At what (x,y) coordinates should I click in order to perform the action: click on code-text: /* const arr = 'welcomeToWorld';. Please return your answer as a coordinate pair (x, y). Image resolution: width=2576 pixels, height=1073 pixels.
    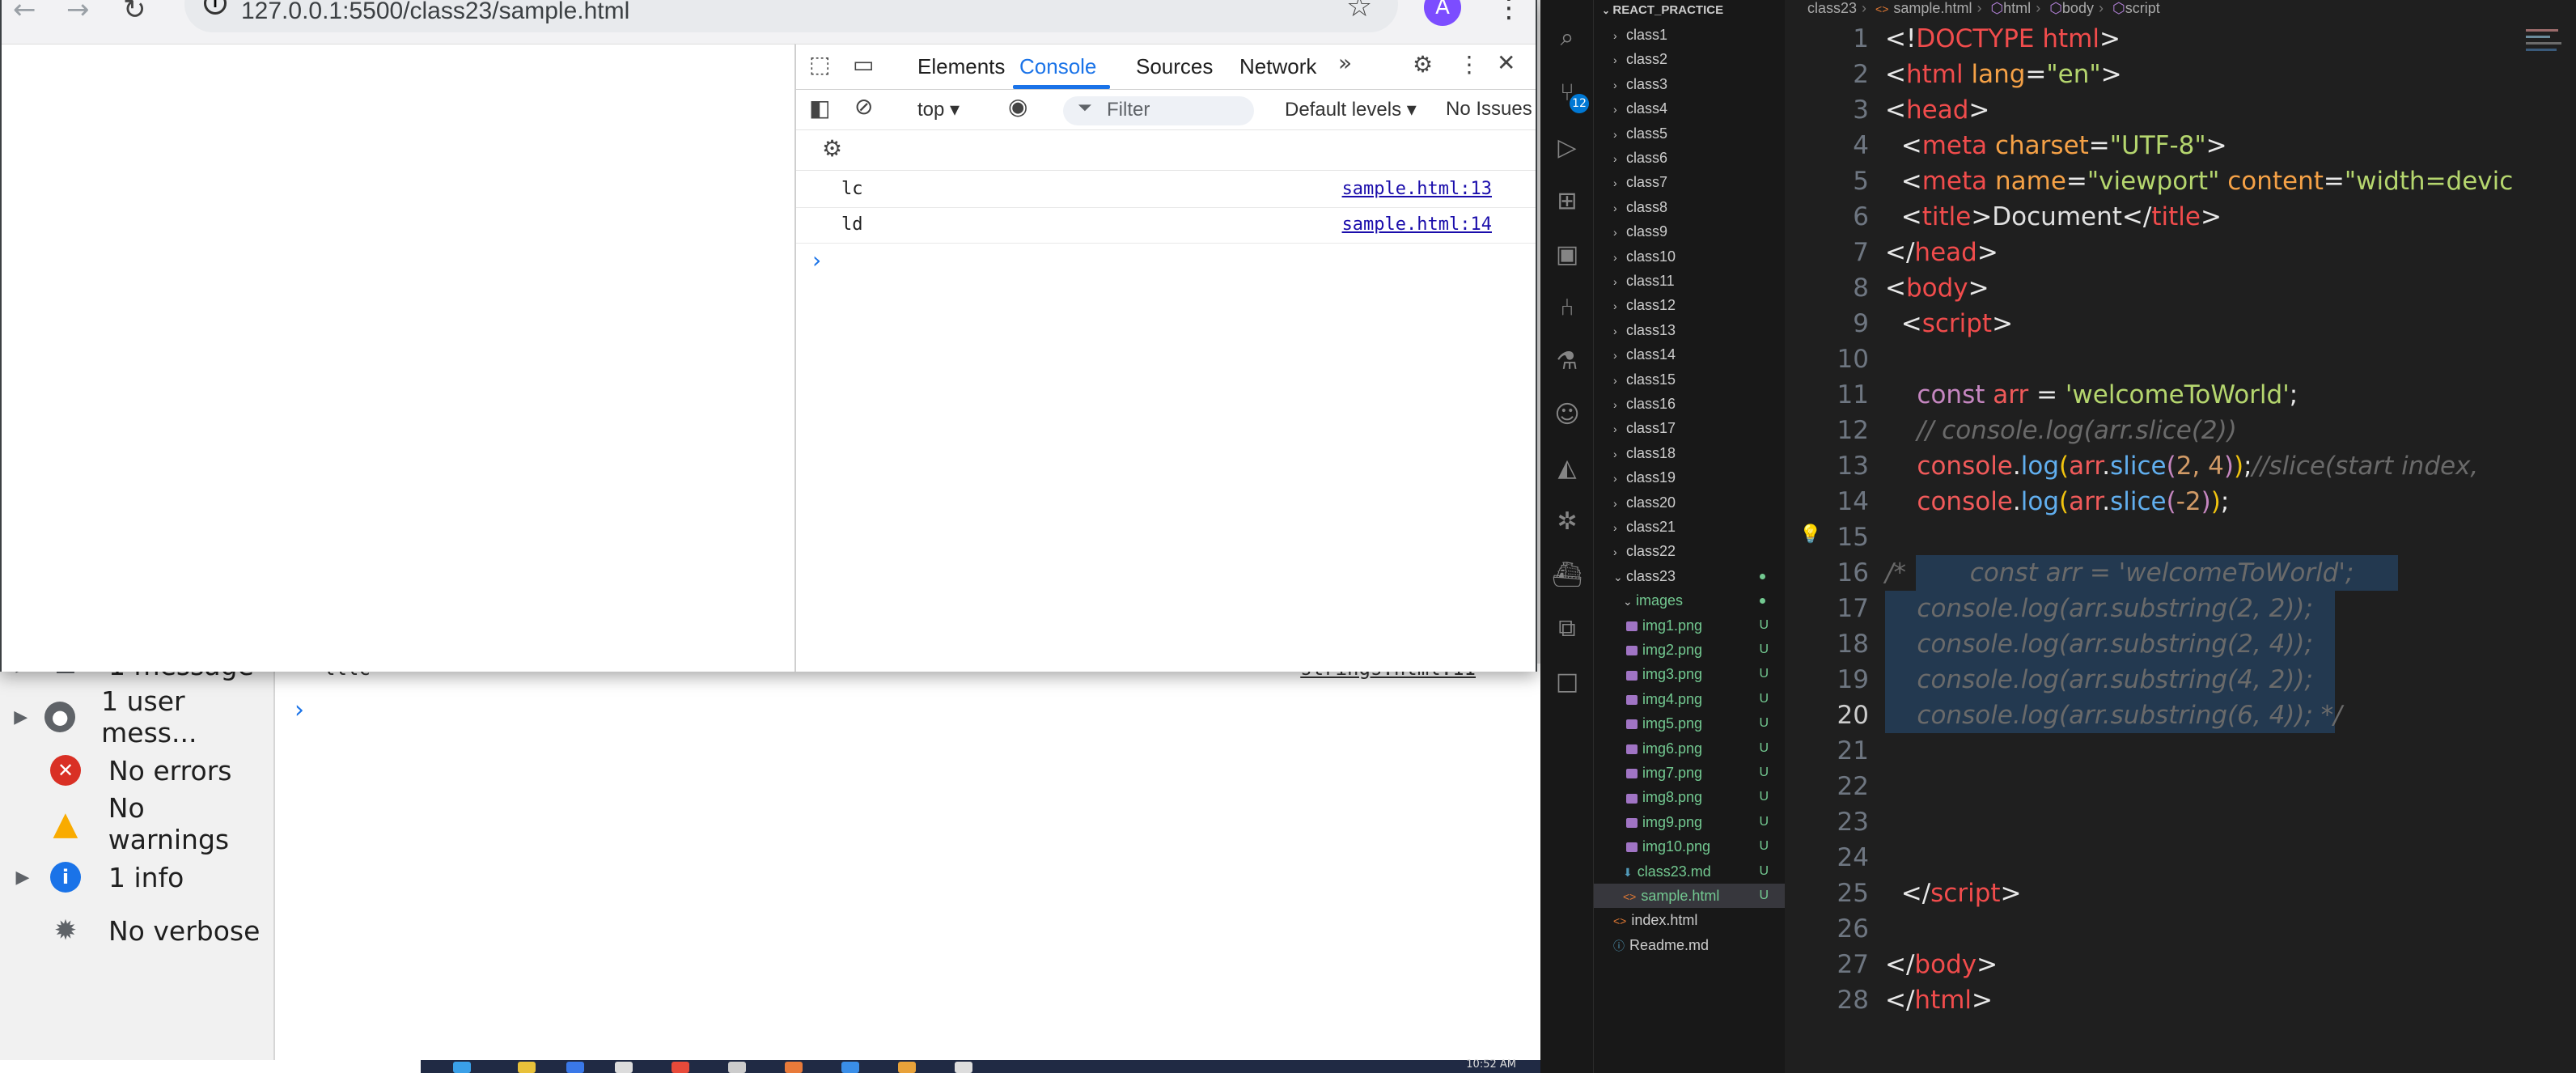
    Looking at the image, I should click on (2119, 573).